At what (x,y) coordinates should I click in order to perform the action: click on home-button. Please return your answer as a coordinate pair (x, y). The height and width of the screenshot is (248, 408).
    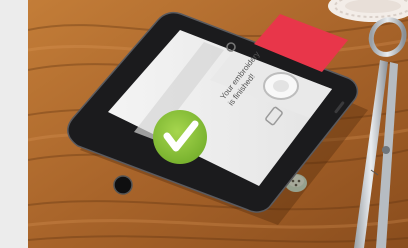
    Looking at the image, I should click on (123, 185).